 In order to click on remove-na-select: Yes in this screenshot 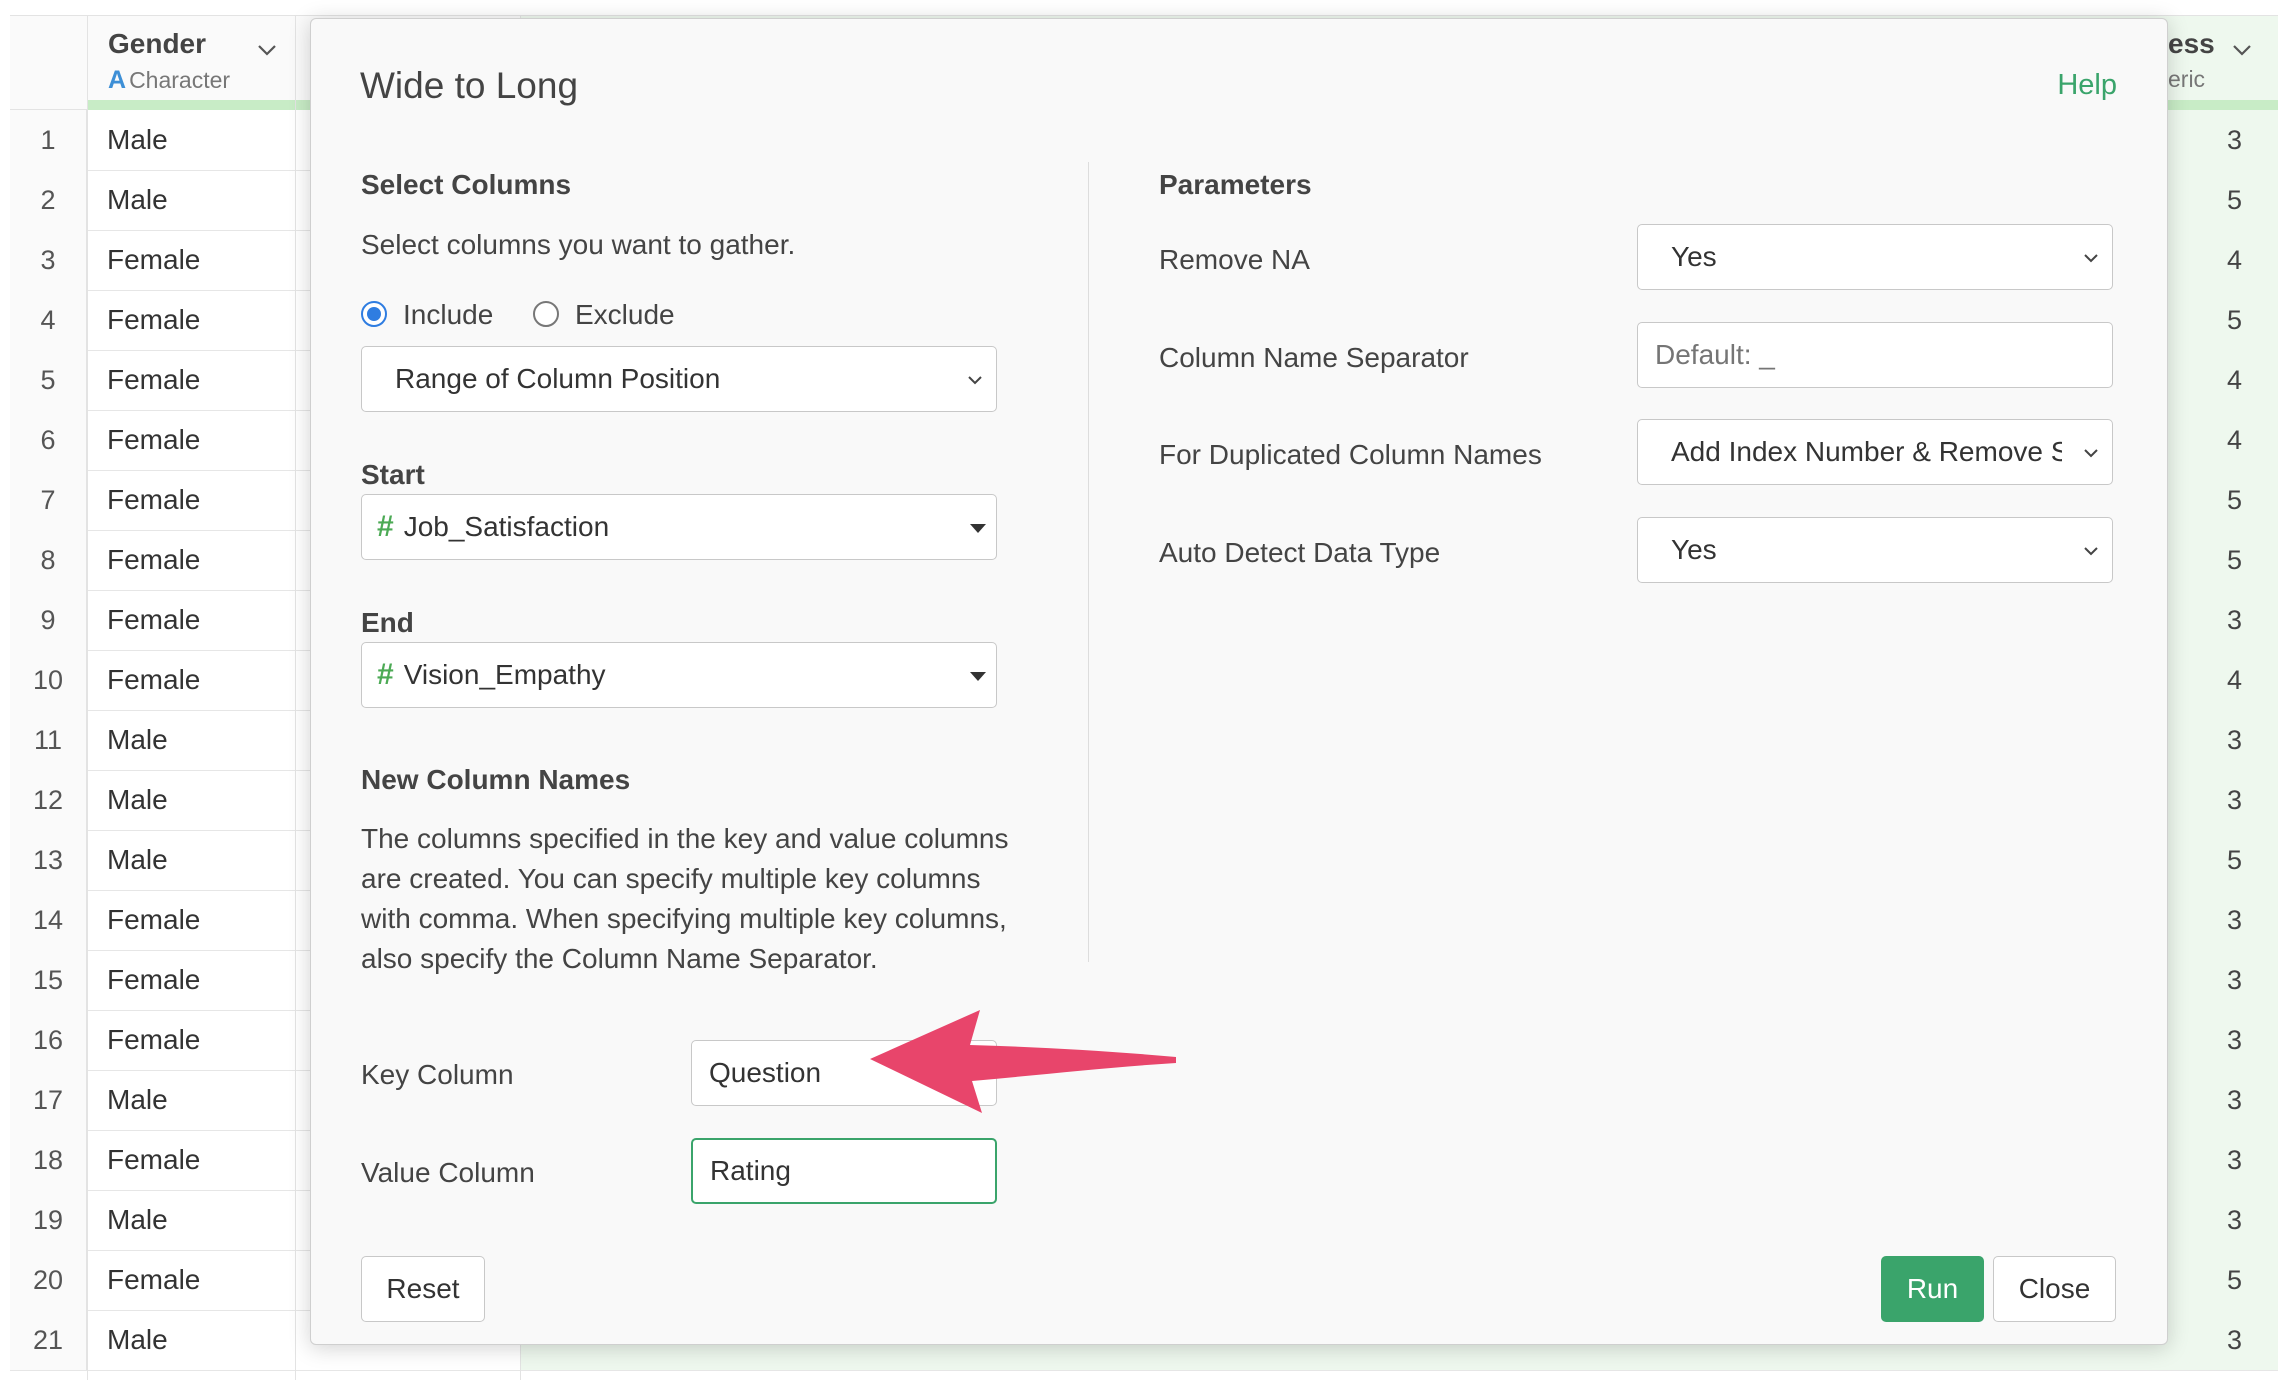, I will do `click(1875, 257)`.